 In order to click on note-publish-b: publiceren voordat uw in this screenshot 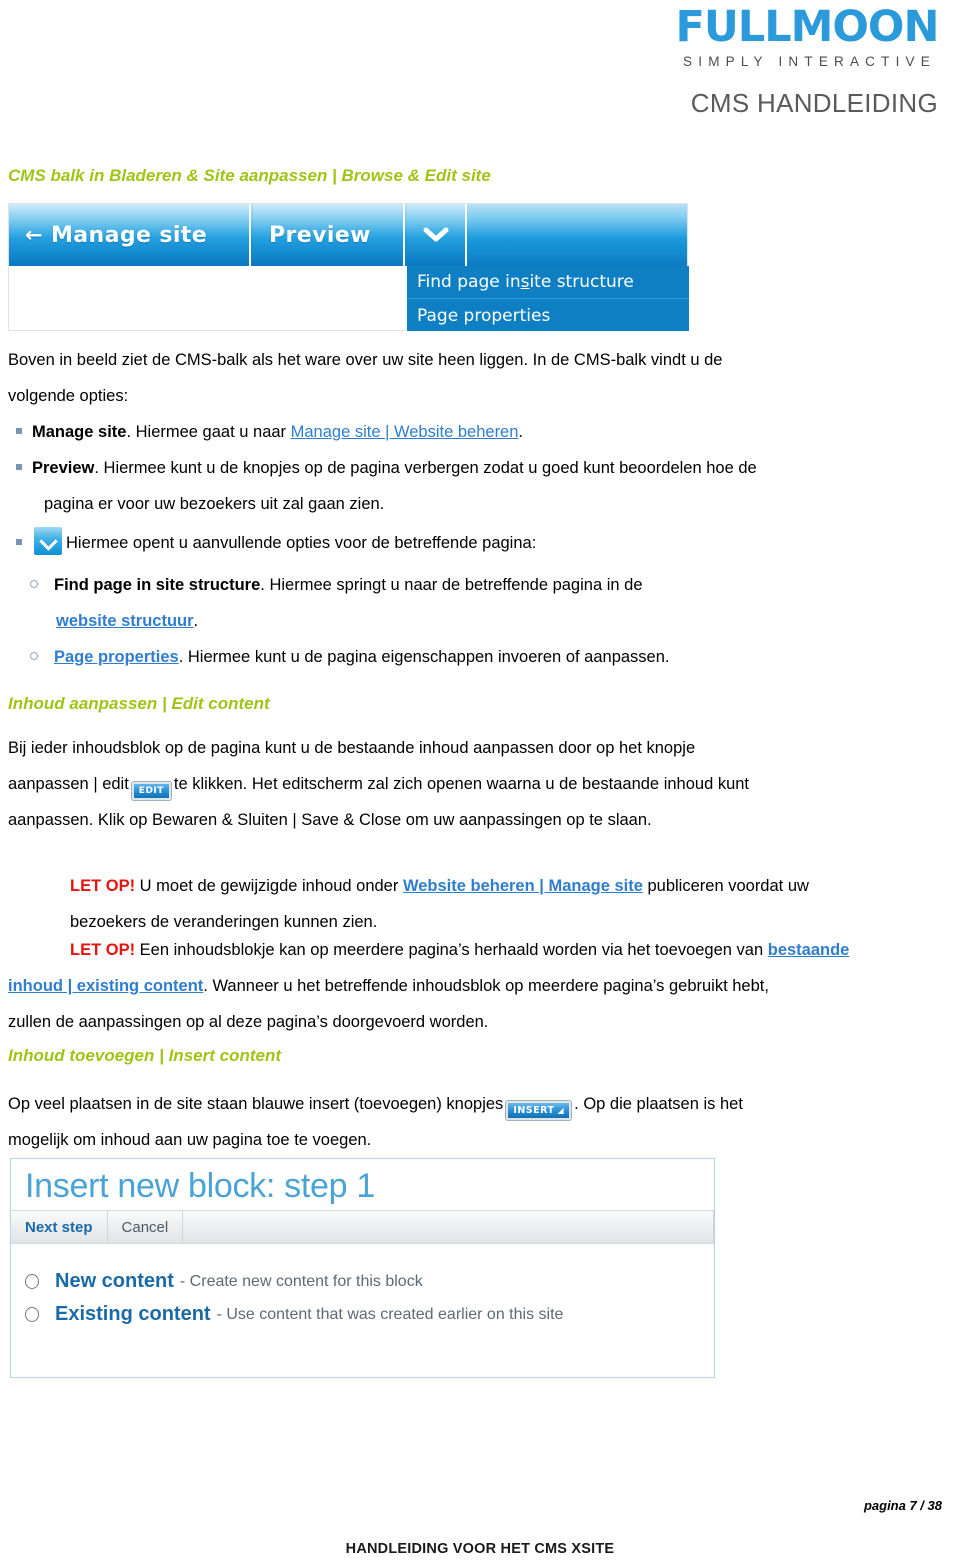, I will do `click(725, 886)`.